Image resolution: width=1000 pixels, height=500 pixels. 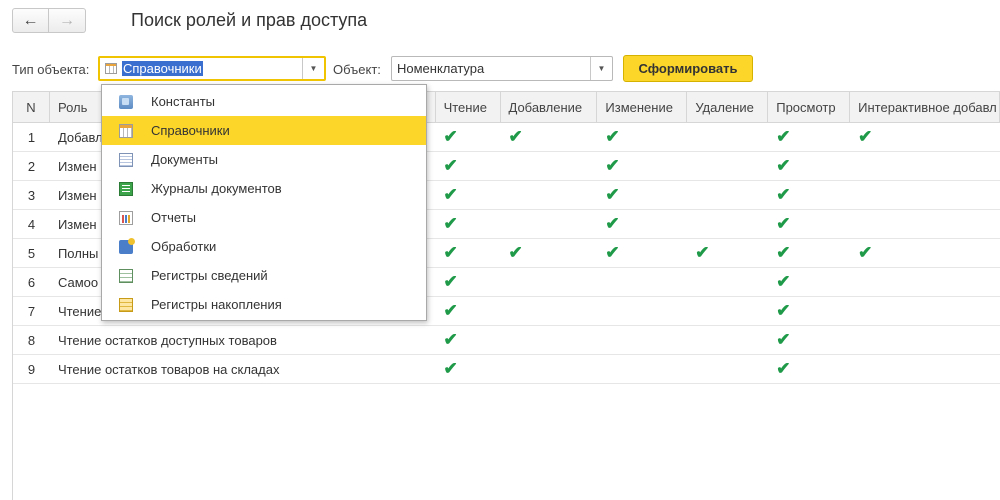 I want to click on dropdown-item-accumulation-registers: Регистры накопления, so click(x=264, y=304).